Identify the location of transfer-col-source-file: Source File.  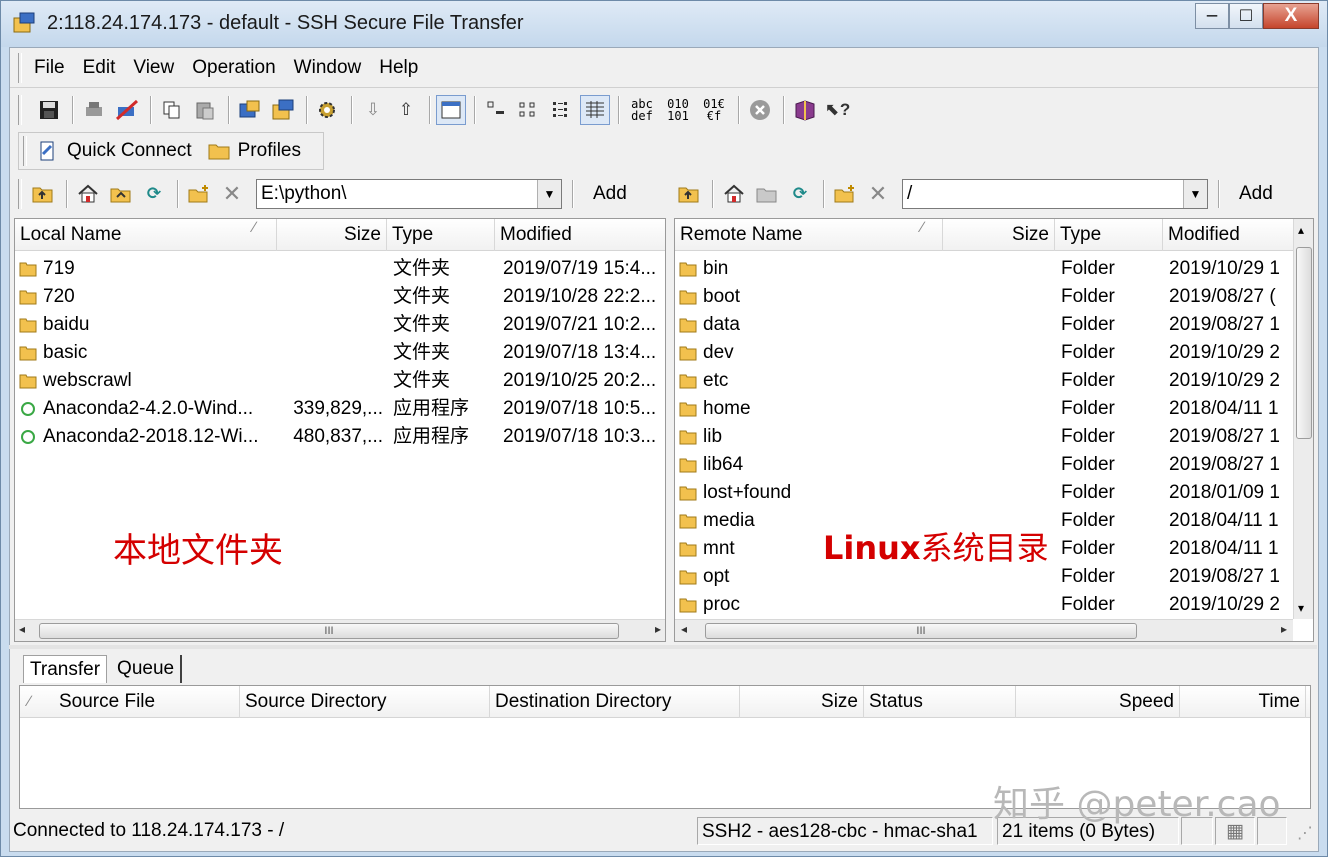
(147, 702).